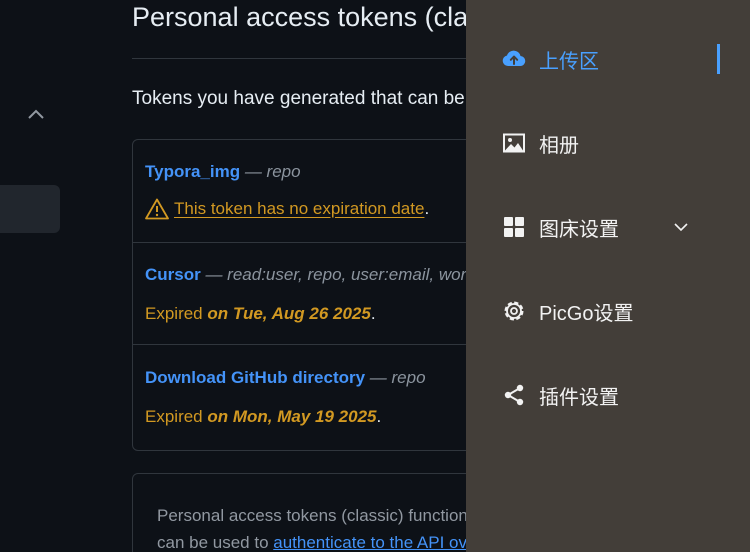  What do you see at coordinates (579, 397) in the screenshot?
I see `menu-label: 插件设置` at bounding box center [579, 397].